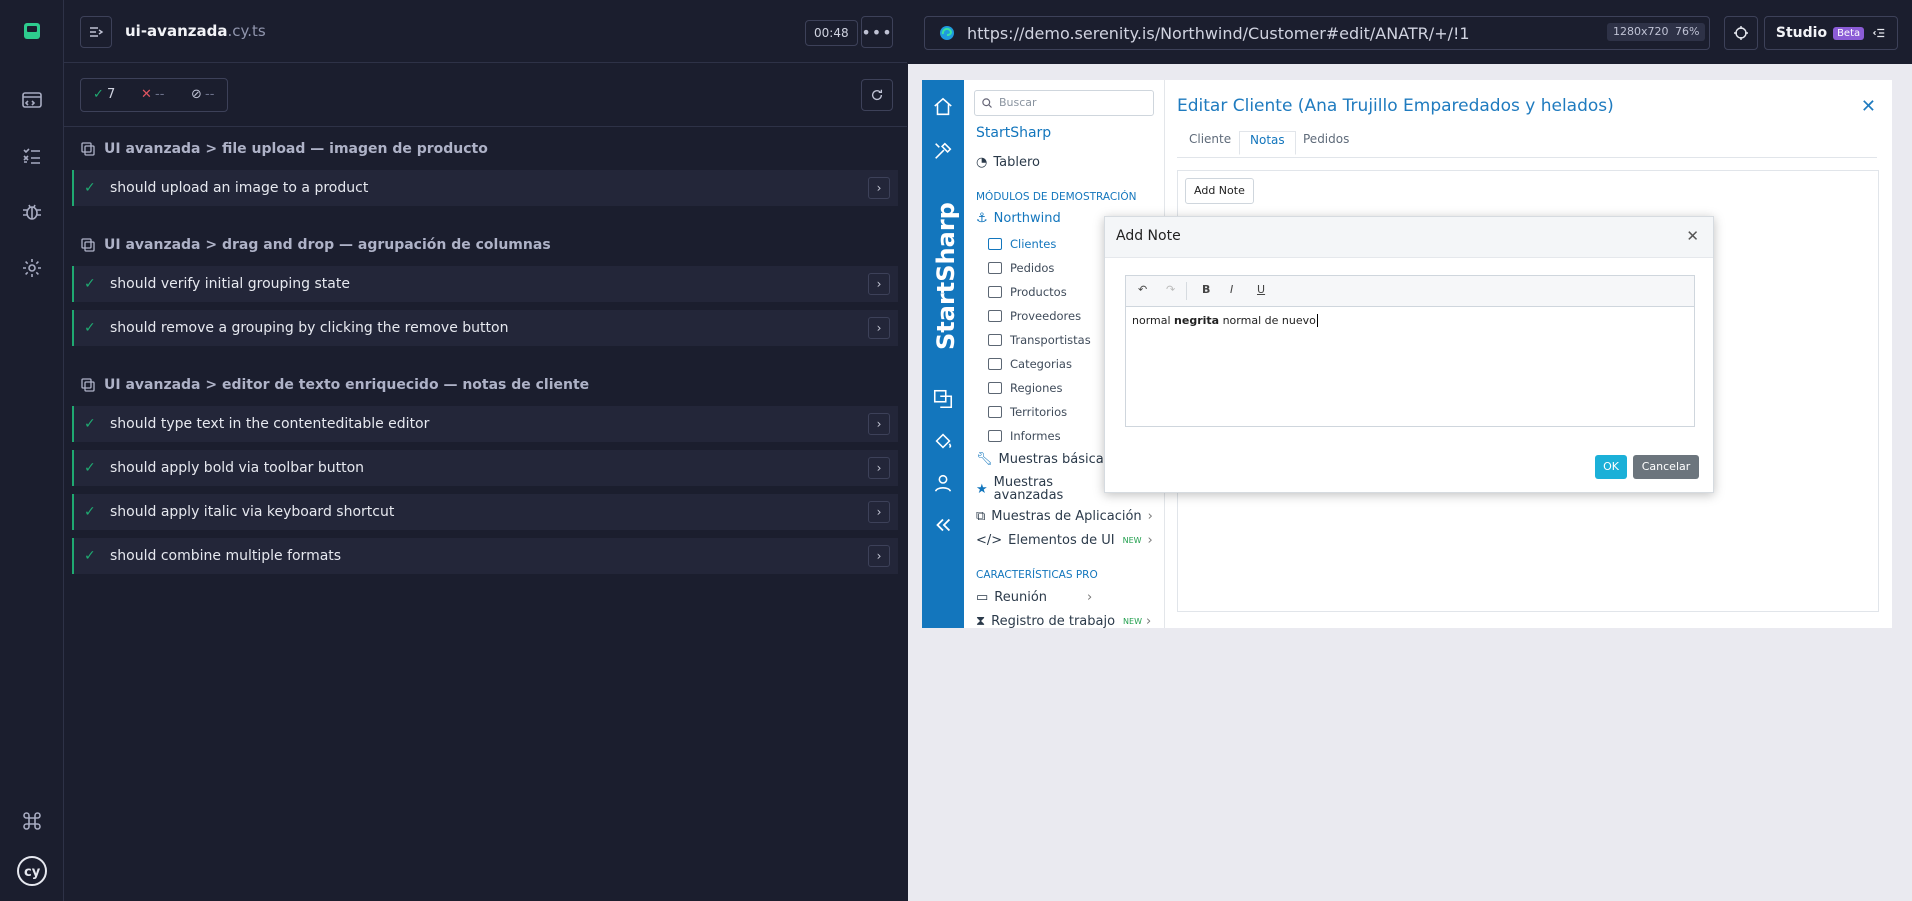 This screenshot has height=901, width=1912. Describe the element at coordinates (1410, 351) in the screenshot. I see `rich-text-editor: ↶ ↷ B I U normal negrita normal de nuevo` at that location.